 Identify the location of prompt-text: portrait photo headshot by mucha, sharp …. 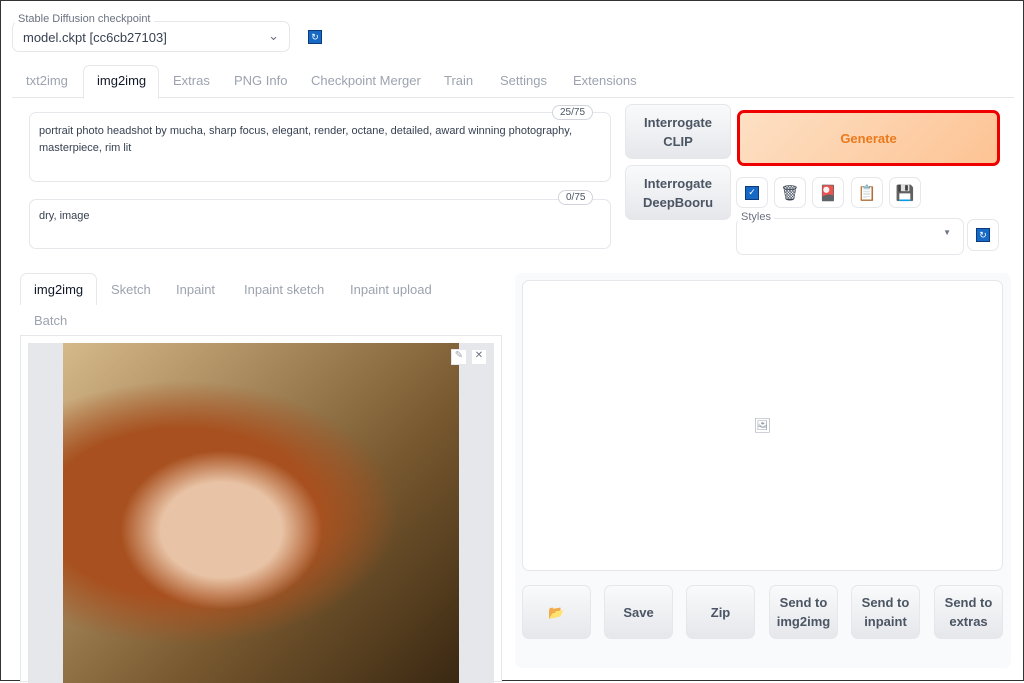
(306, 139).